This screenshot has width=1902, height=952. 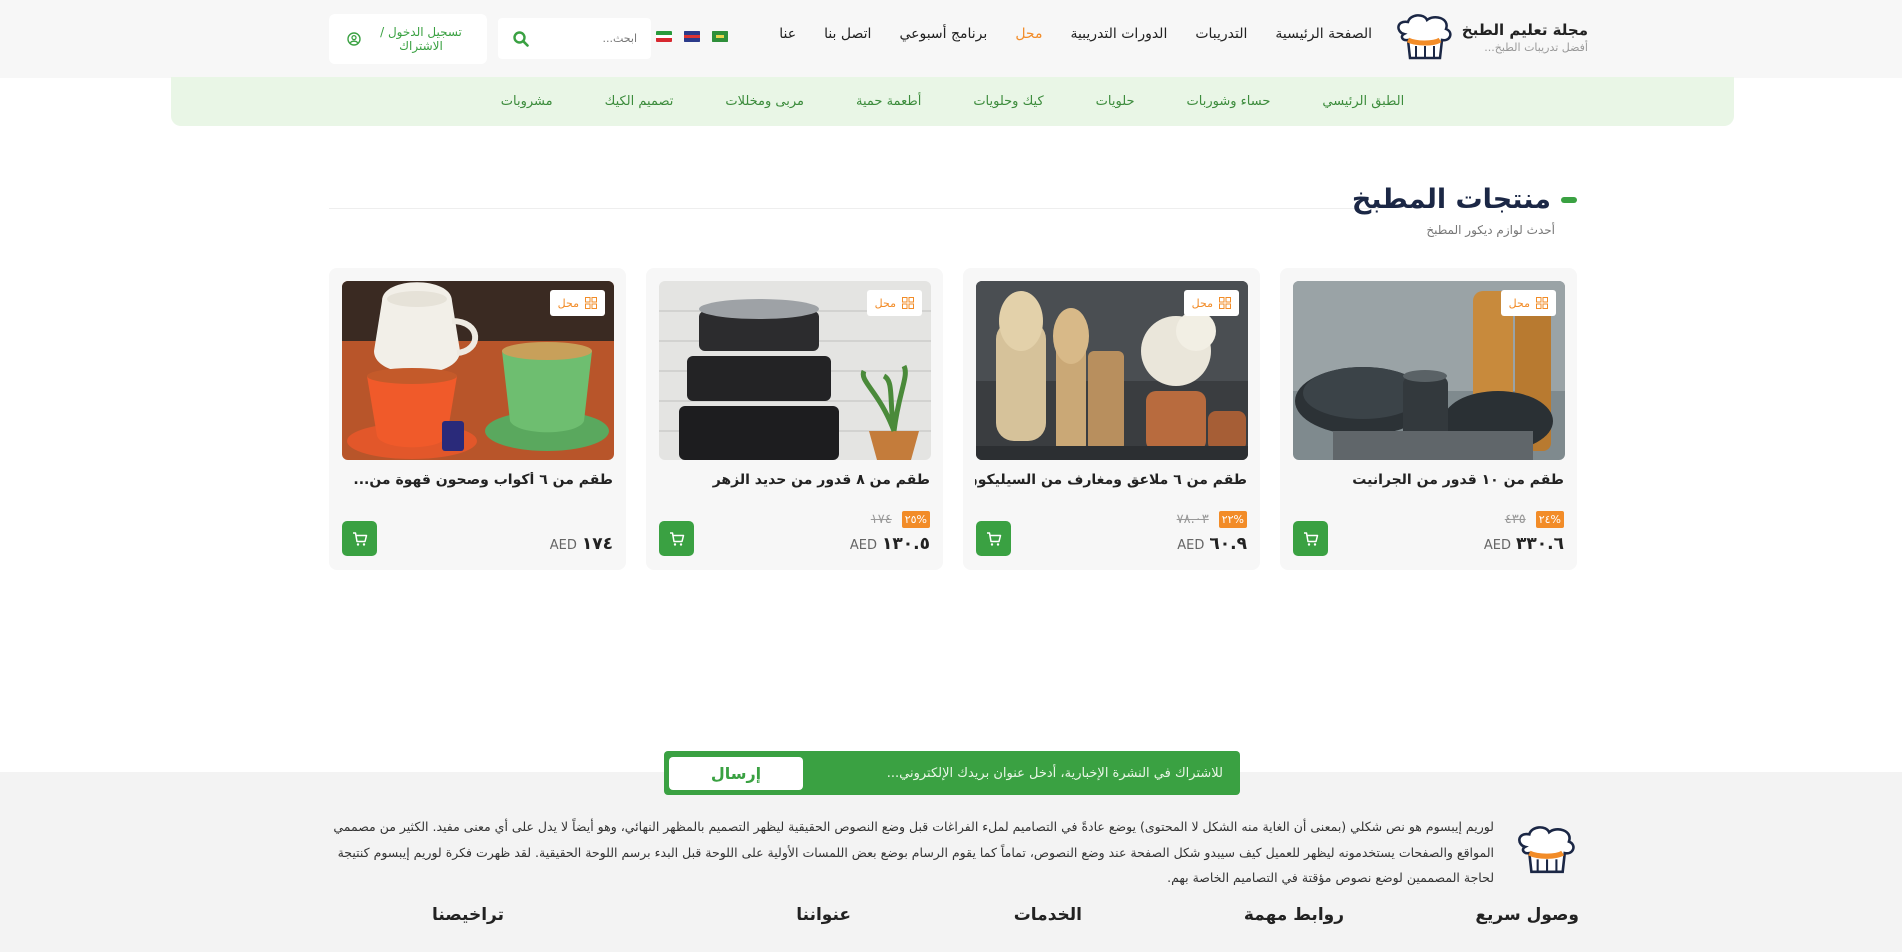 I want to click on discount-badge: %٢٢, so click(x=1232, y=519).